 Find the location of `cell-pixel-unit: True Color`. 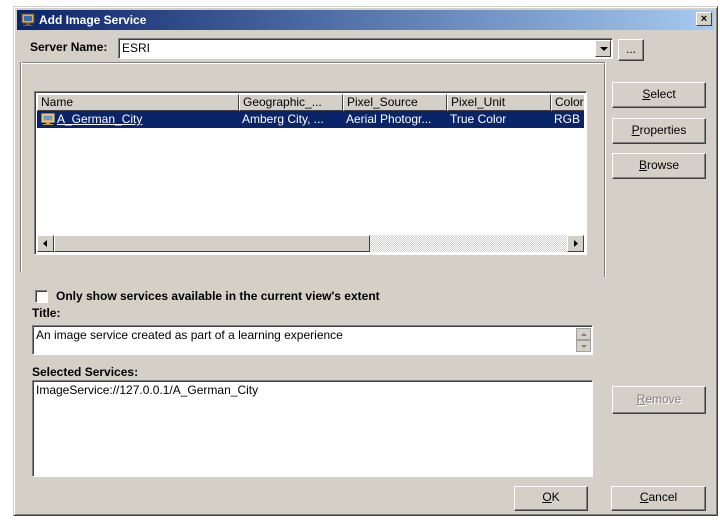

cell-pixel-unit: True Color is located at coordinates (478, 119).